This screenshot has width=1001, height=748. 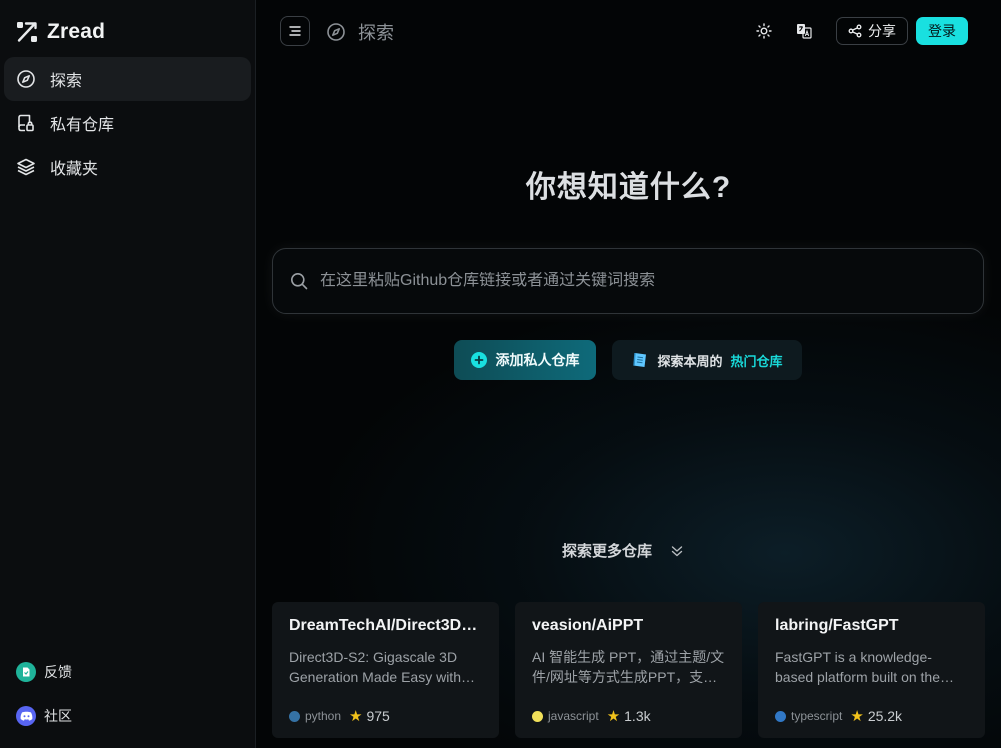 I want to click on sun-icon, so click(x=764, y=31).